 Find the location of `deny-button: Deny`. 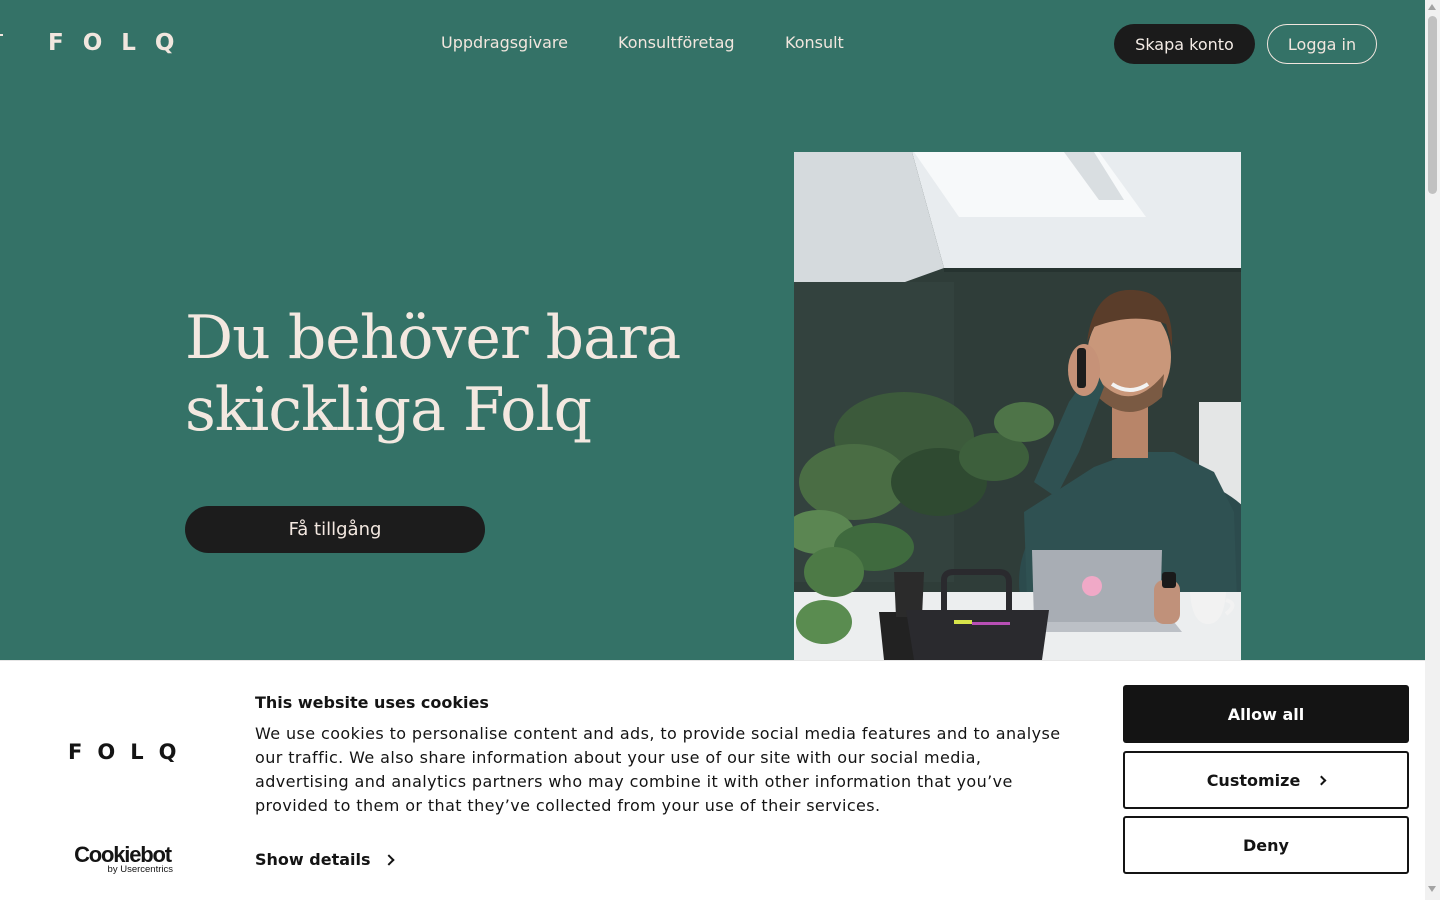

deny-button: Deny is located at coordinates (1266, 845).